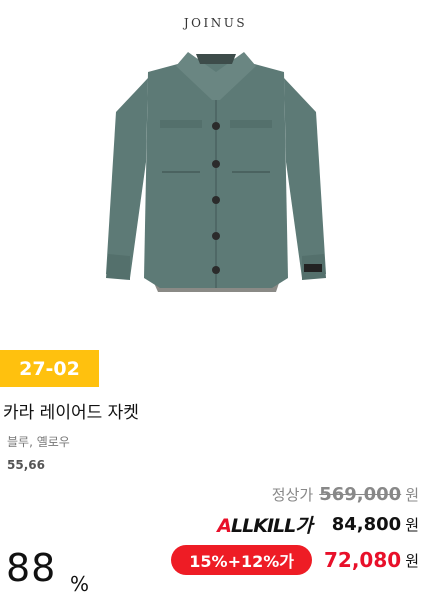 Image resolution: width=431 pixels, height=600 pixels. What do you see at coordinates (38, 442) in the screenshot?
I see `product-colors: 블루, 옐로우` at bounding box center [38, 442].